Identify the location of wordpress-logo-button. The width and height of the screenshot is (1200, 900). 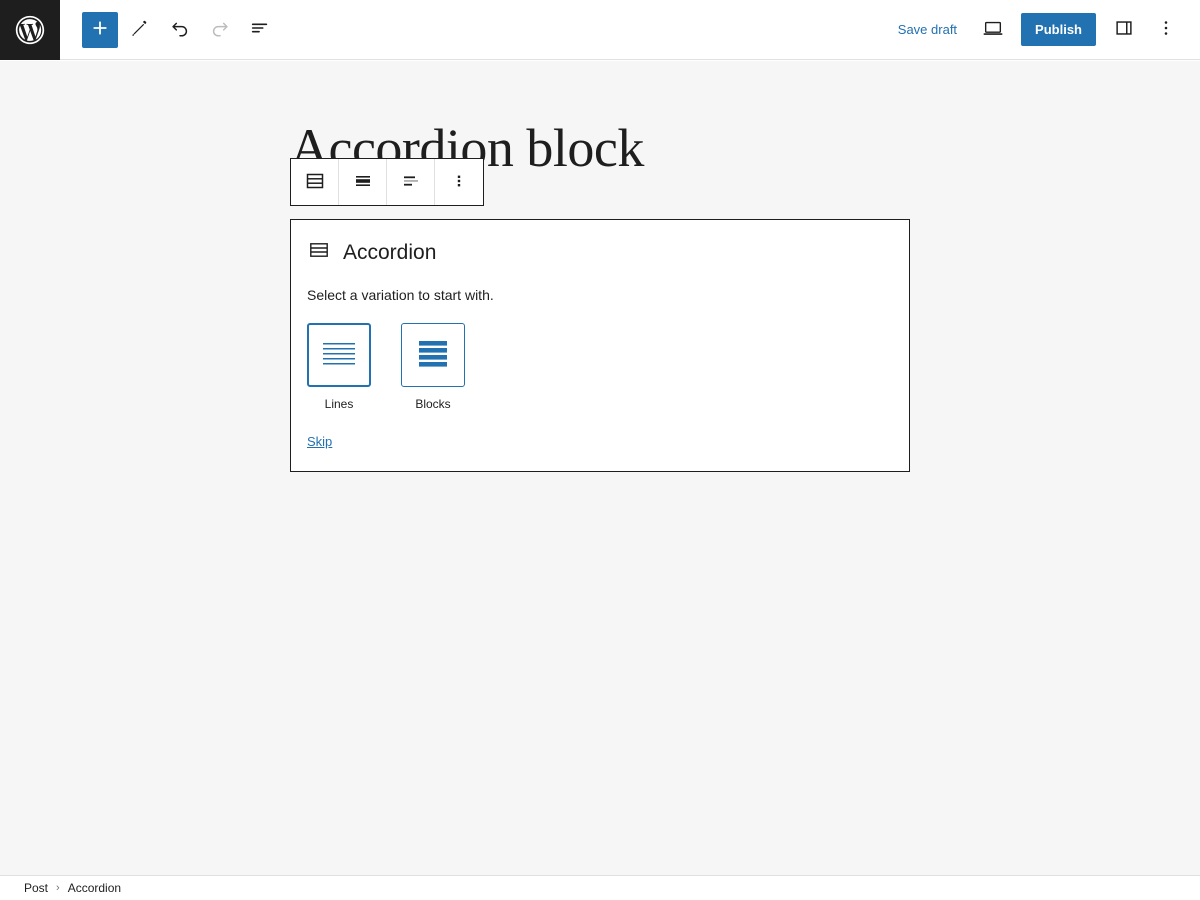
(30, 30).